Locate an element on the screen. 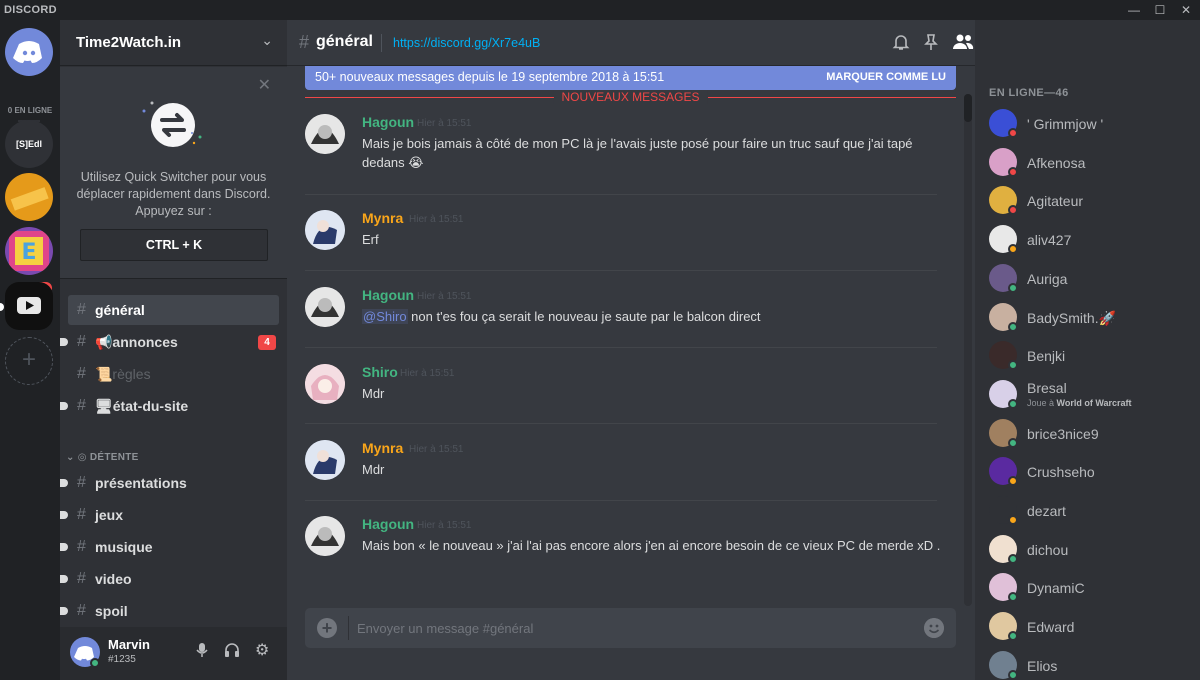 This screenshot has height=680, width=1200. pin-icon is located at coordinates (931, 42).